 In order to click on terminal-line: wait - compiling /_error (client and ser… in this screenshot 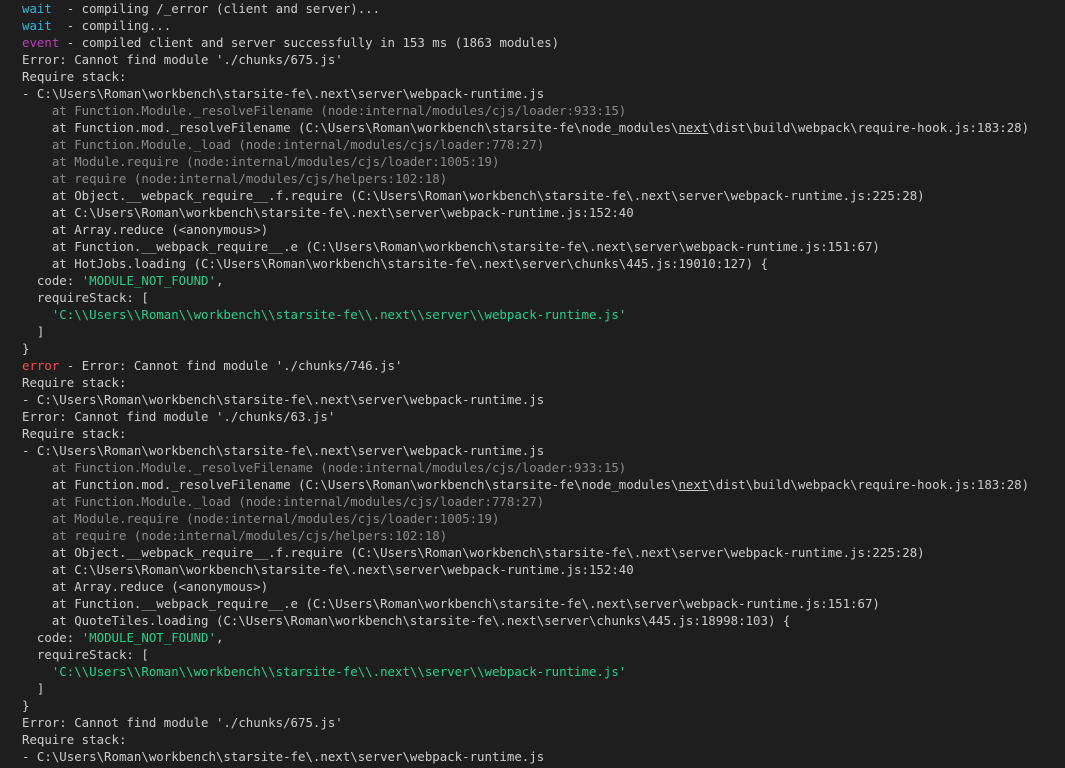, I will do `click(201, 8)`.